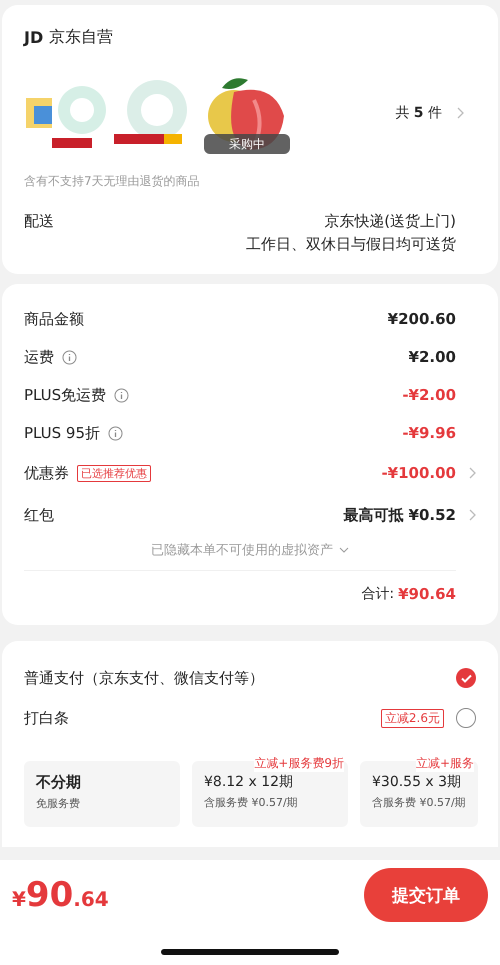 The height and width of the screenshot is (965, 500). Describe the element at coordinates (412, 718) in the screenshot. I see `discount-tag: 立减2.6元` at that location.